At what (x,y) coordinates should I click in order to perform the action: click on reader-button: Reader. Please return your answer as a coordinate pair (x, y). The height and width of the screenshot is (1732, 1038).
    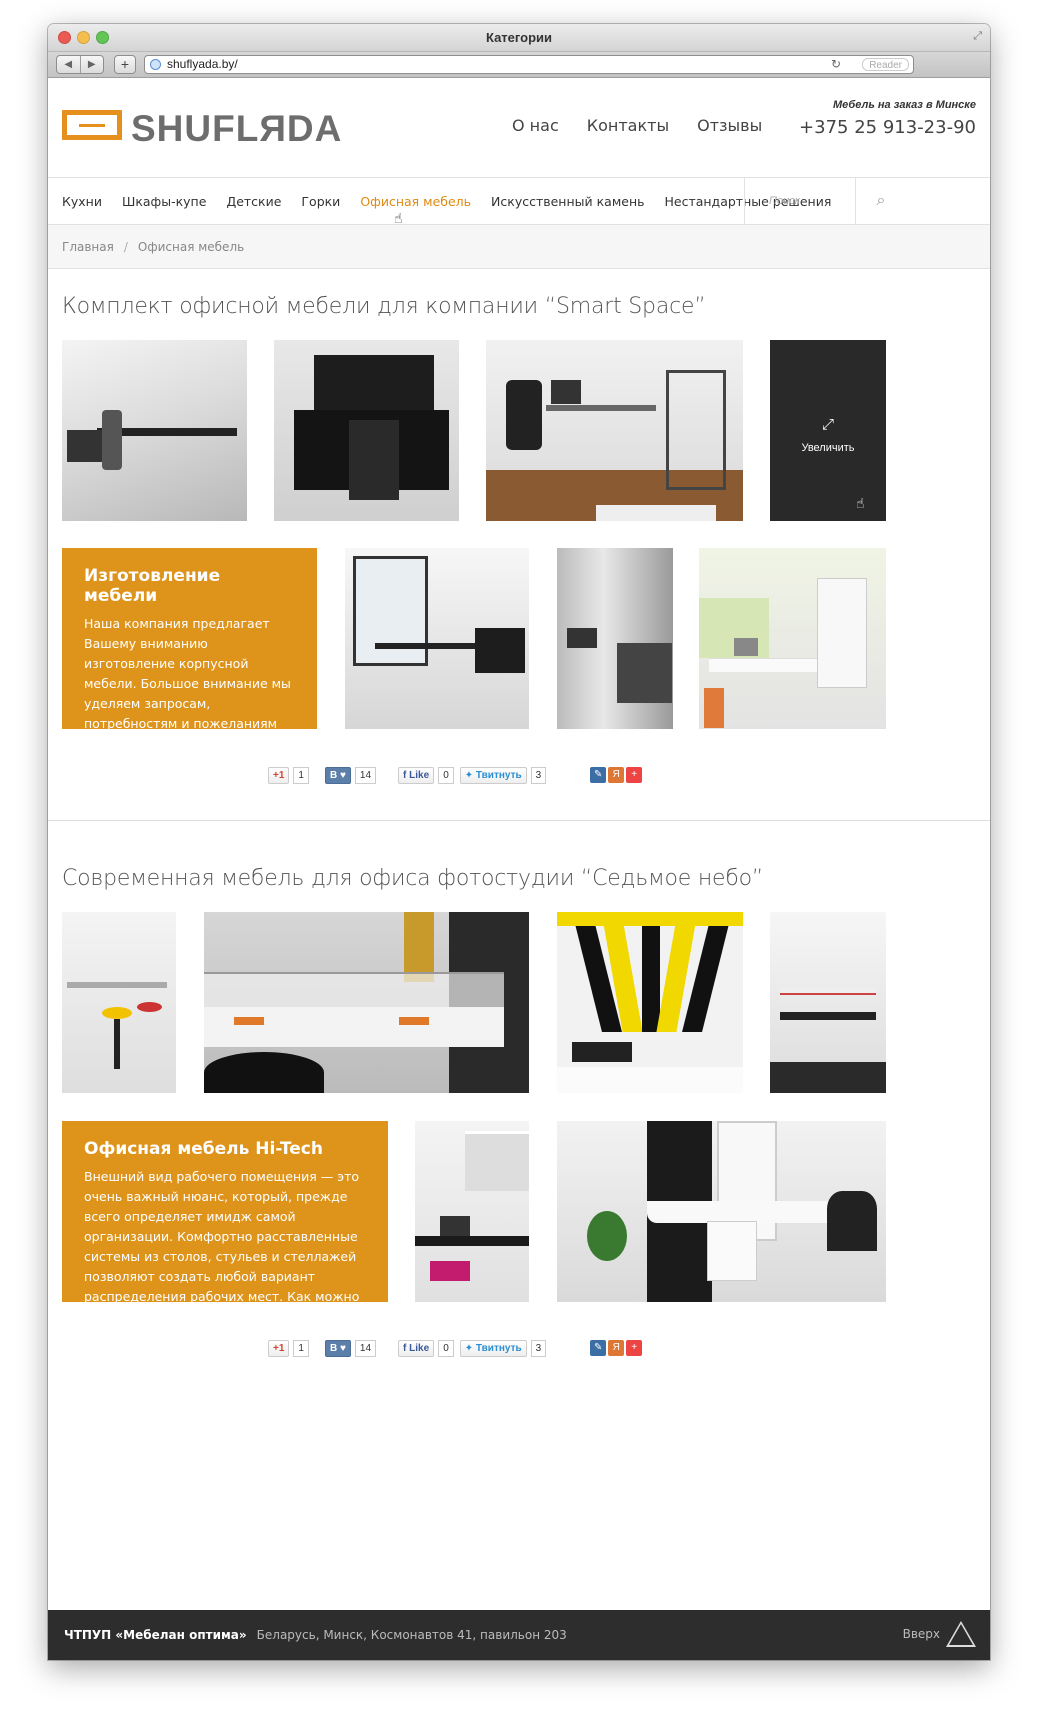
    Looking at the image, I should click on (885, 64).